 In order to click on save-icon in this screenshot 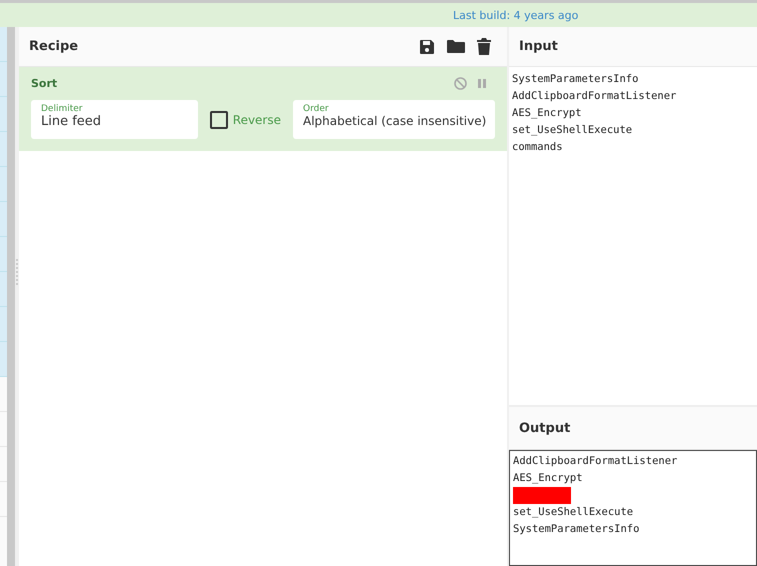, I will do `click(427, 46)`.